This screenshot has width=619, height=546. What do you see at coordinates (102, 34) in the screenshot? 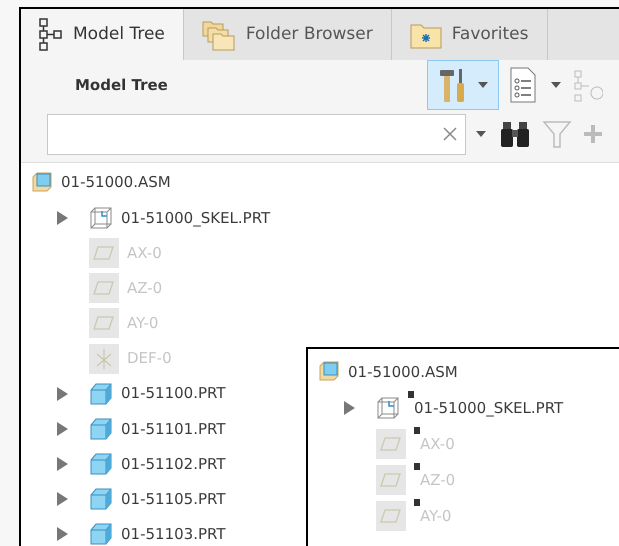
I see `tab: Model Tree` at bounding box center [102, 34].